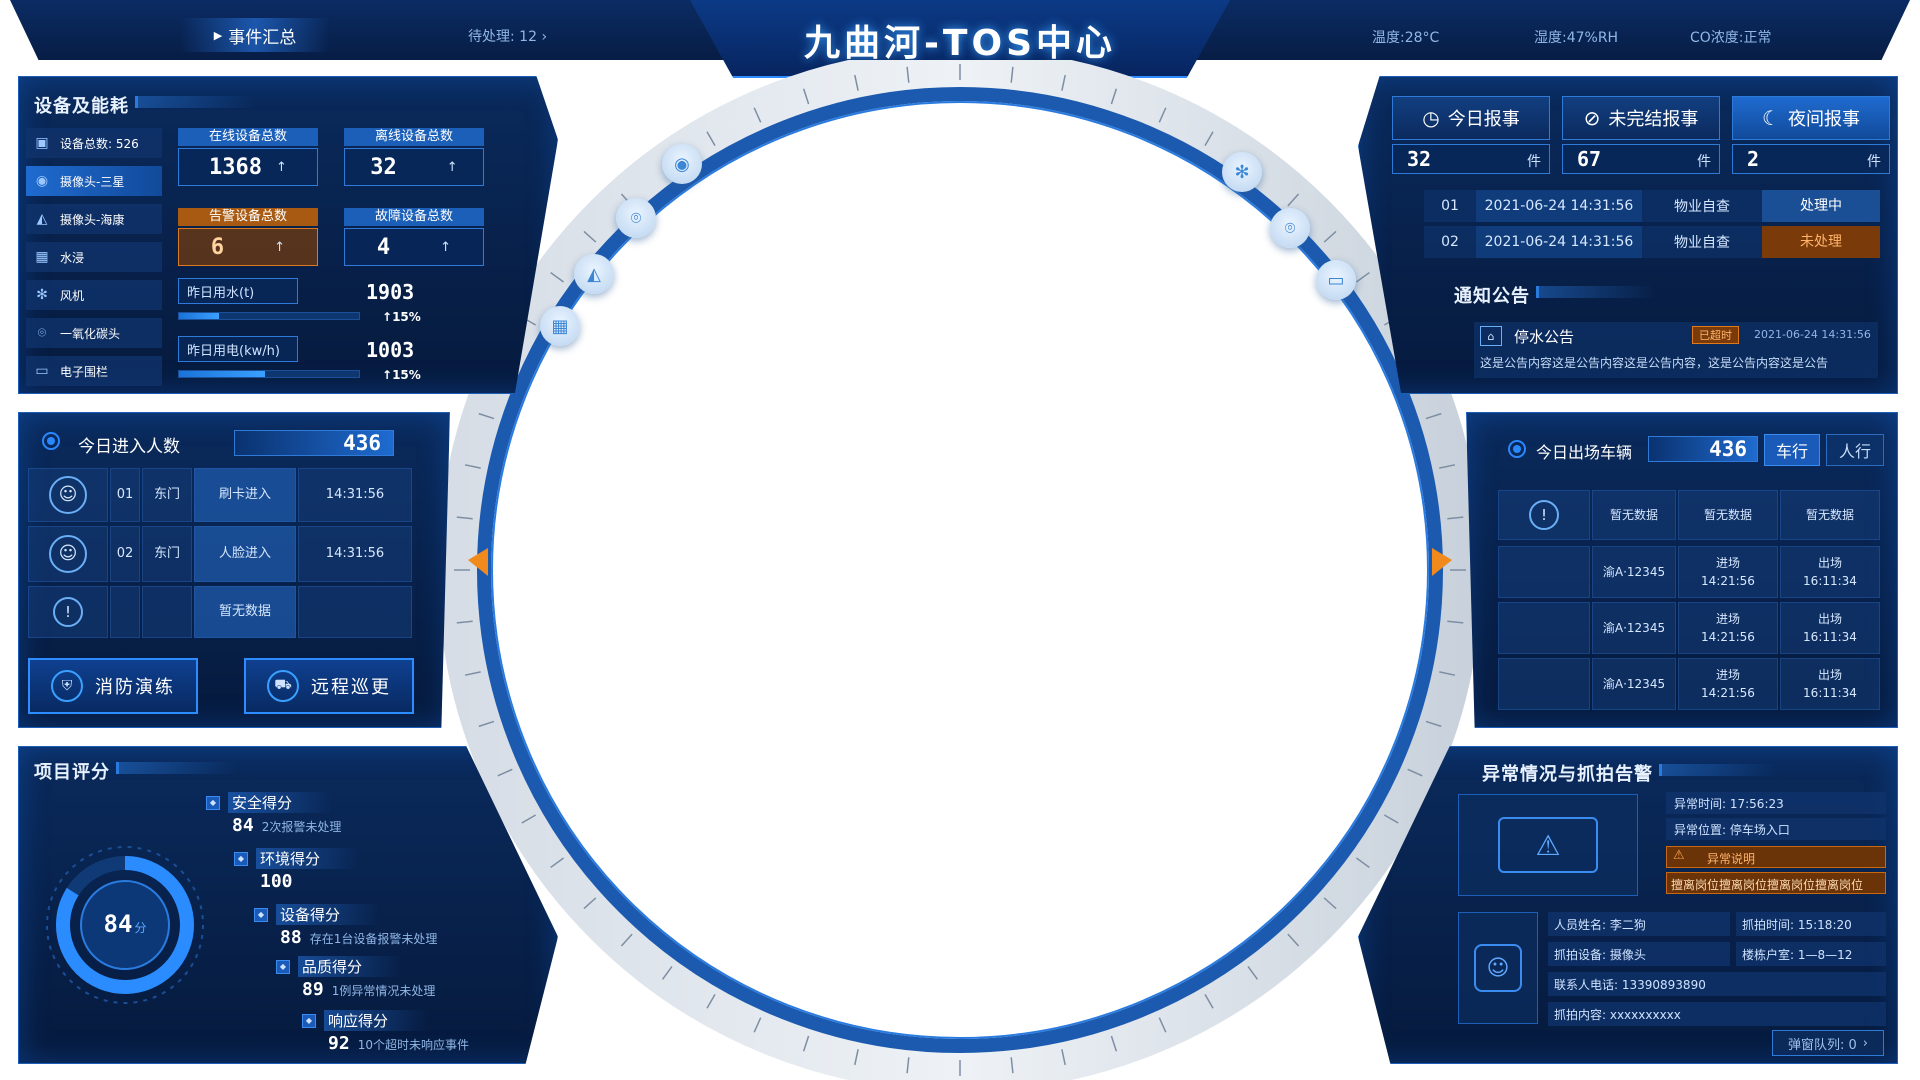  What do you see at coordinates (1592, 118) in the screenshot?
I see `ban-icon: ⊘` at bounding box center [1592, 118].